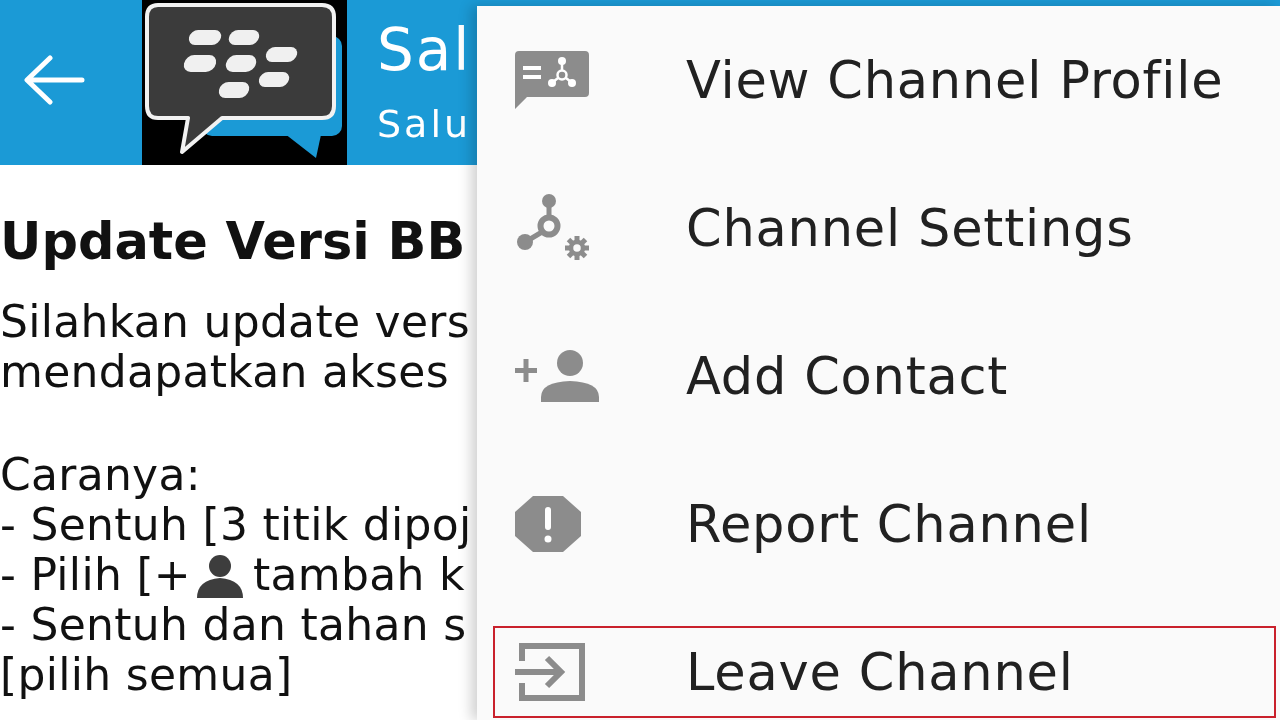 The width and height of the screenshot is (1280, 720). I want to click on warning-octagon-icon, so click(548, 524).